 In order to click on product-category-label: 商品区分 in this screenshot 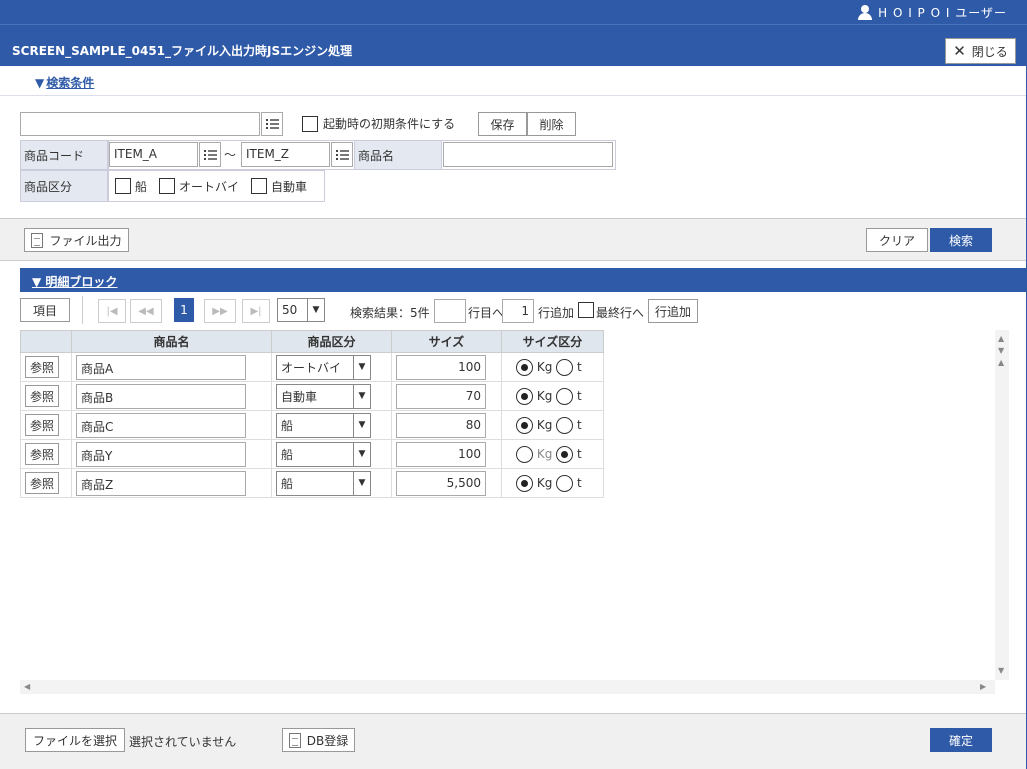, I will do `click(64, 186)`.